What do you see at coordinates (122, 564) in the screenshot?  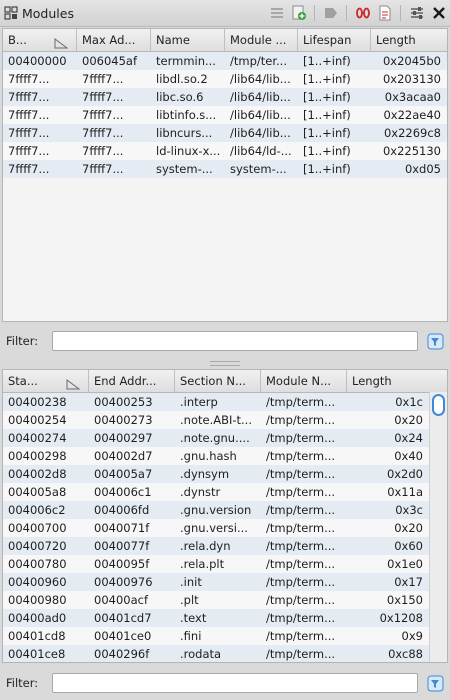 I see `table-cell: 0040095f` at bounding box center [122, 564].